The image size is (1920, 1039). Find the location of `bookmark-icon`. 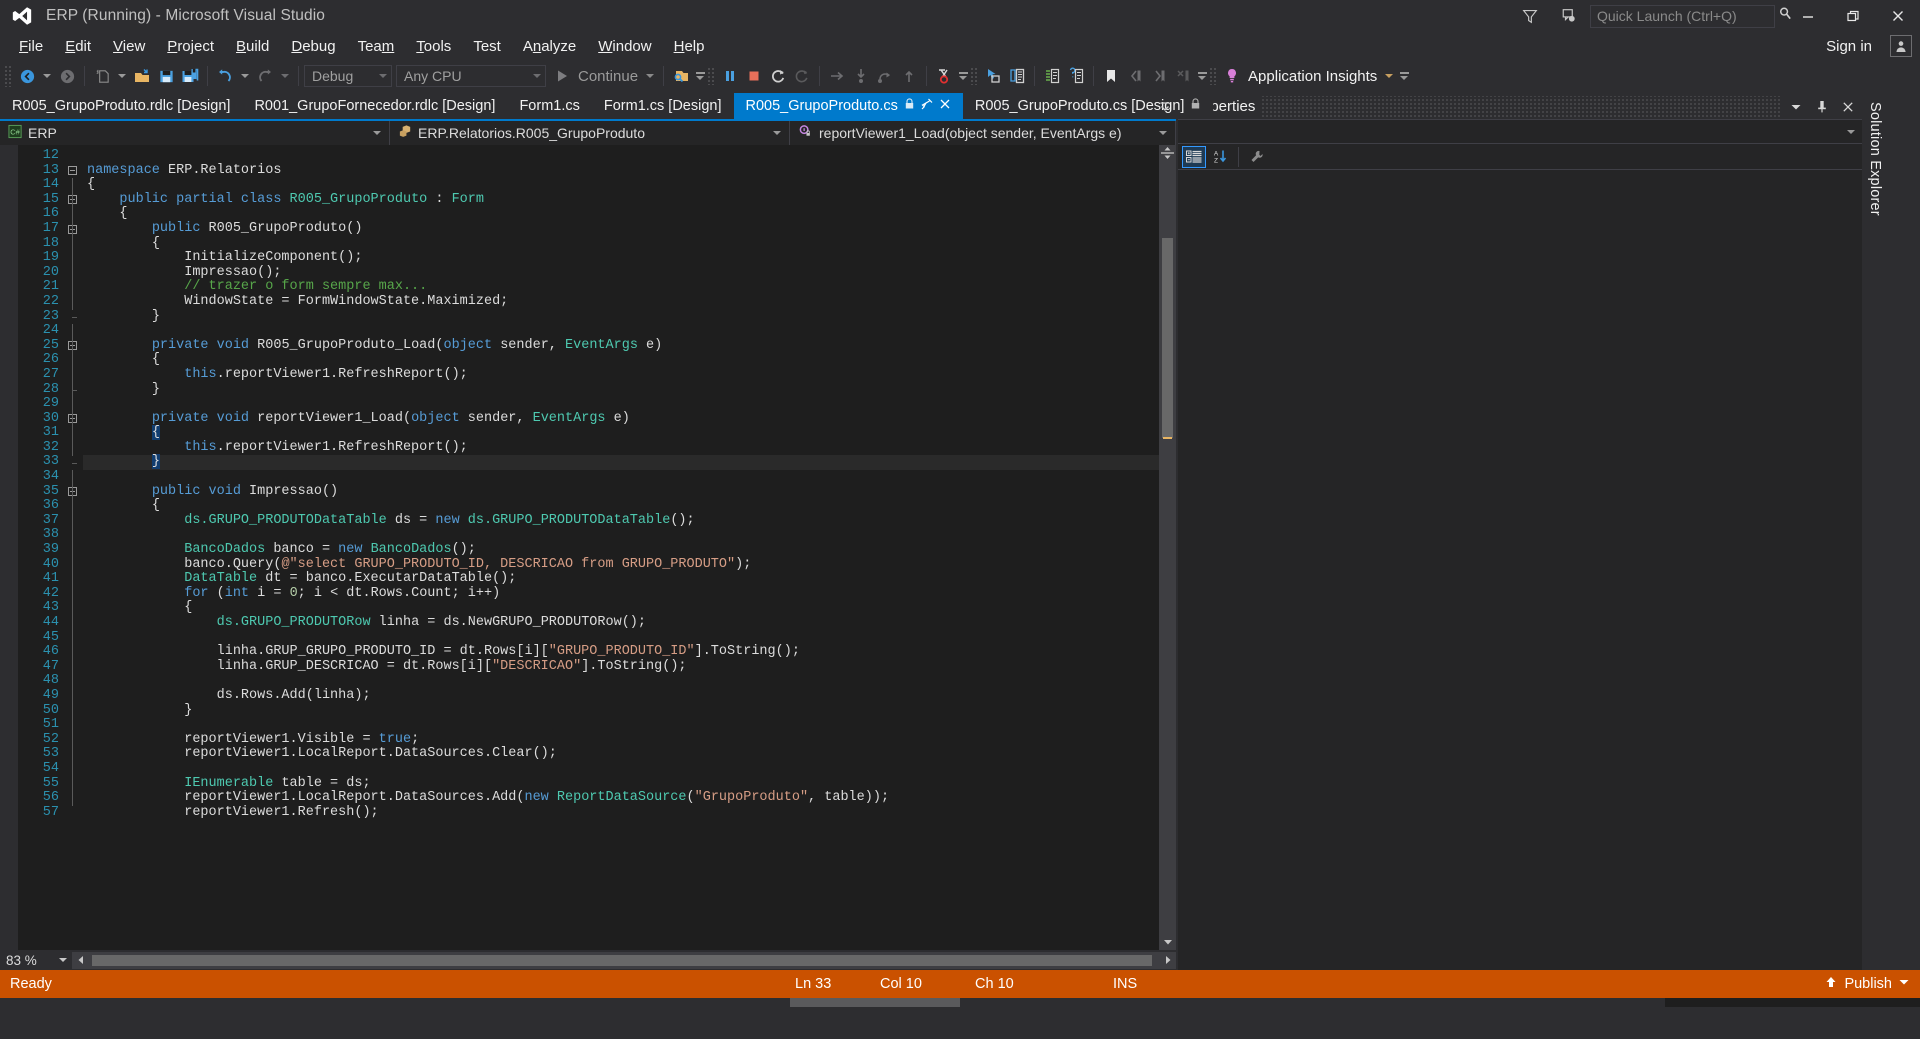

bookmark-icon is located at coordinates (1111, 76).